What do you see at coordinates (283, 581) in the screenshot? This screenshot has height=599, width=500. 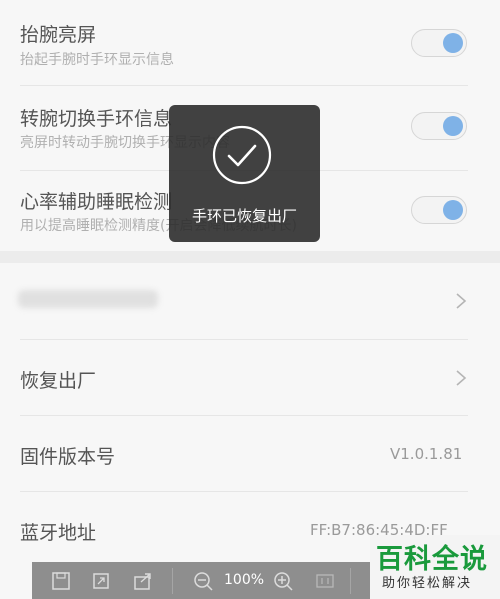 I see `zoom-in-icon` at bounding box center [283, 581].